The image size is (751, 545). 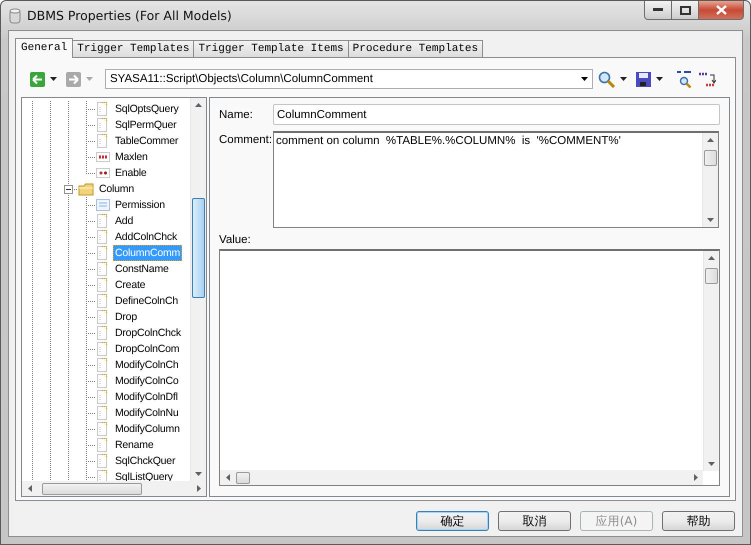 I want to click on tab: General, so click(x=44, y=48).